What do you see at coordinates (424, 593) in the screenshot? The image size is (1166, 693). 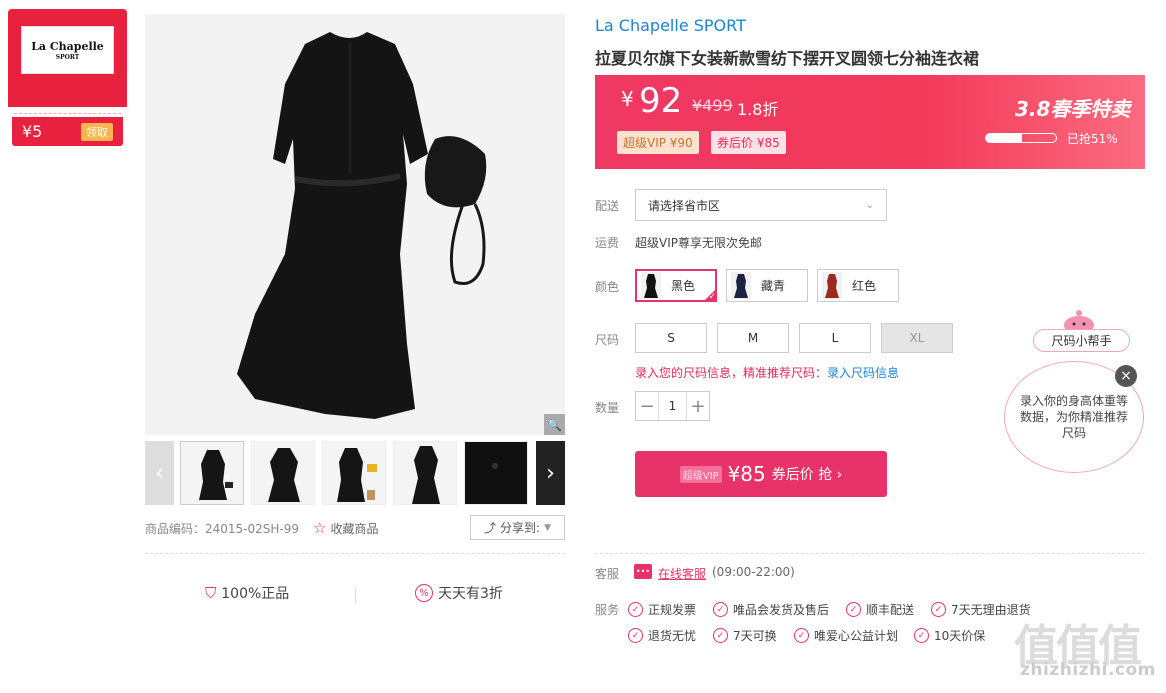 I see `percent-icon: %` at bounding box center [424, 593].